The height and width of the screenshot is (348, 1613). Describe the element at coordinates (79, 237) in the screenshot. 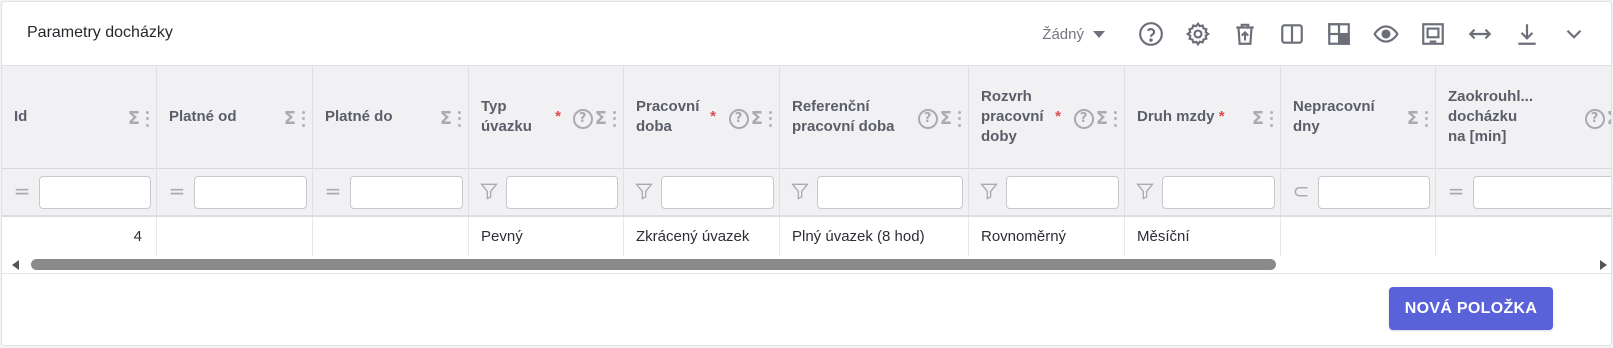

I see `table-cell: 4` at that location.